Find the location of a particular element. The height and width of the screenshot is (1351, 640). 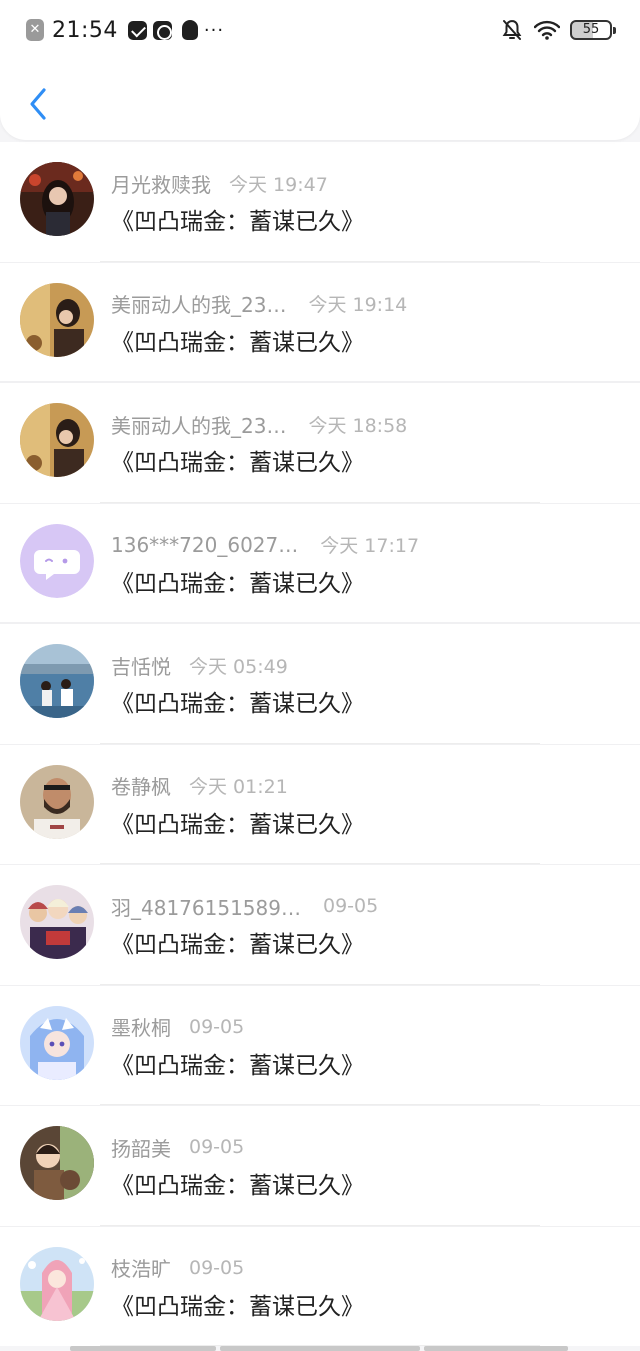

message-time: 今天 19:47 is located at coordinates (278, 184).